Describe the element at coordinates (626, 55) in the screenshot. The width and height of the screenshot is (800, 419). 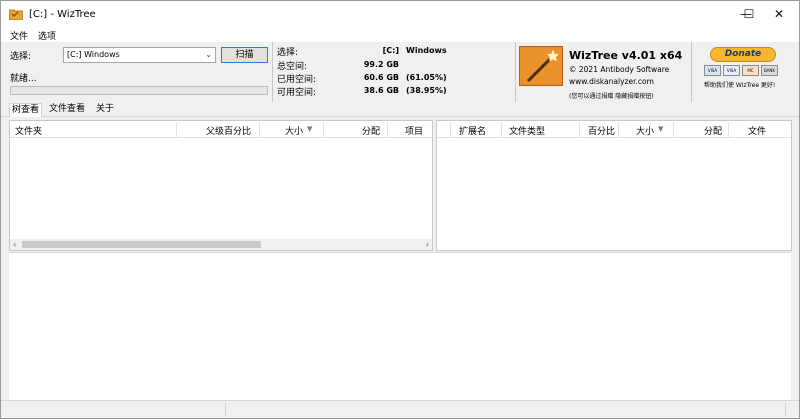
I see `app-version-title: WizTree v4.01 x64` at that location.